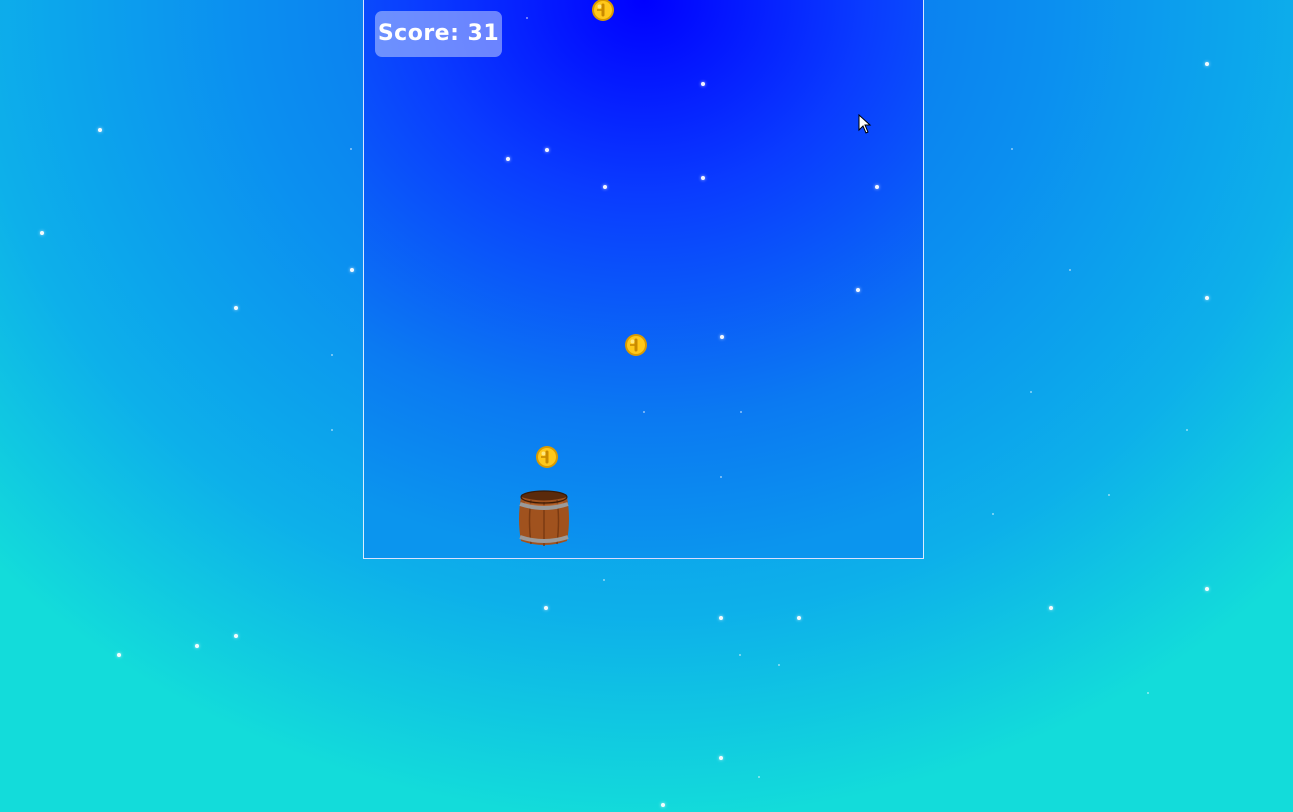  I want to click on mouse-pointer-icon, so click(865, 124).